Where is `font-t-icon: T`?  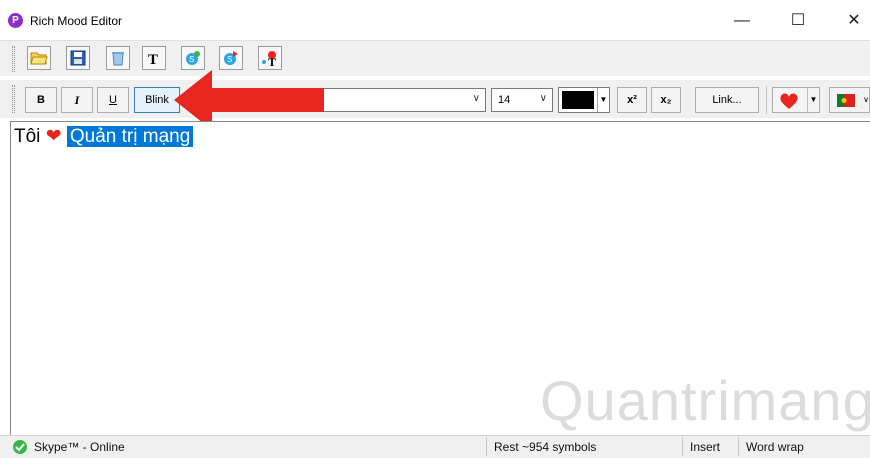
font-t-icon: T is located at coordinates (153, 59).